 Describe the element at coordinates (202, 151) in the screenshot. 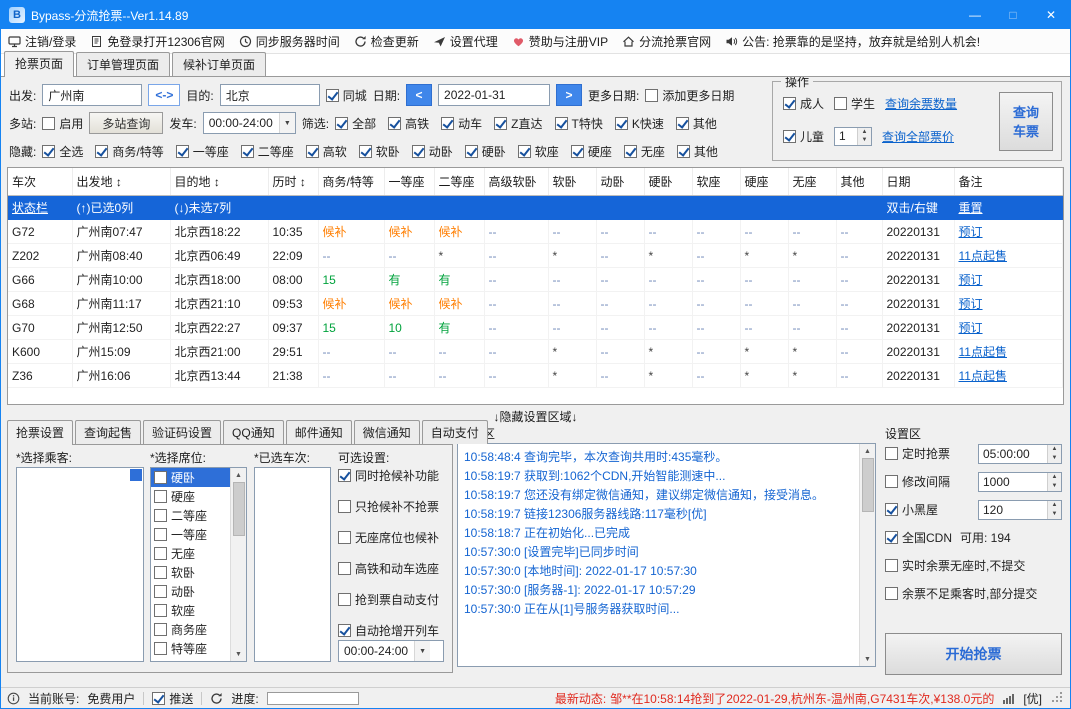

I see `hide-checkbox-3: 一等座` at that location.